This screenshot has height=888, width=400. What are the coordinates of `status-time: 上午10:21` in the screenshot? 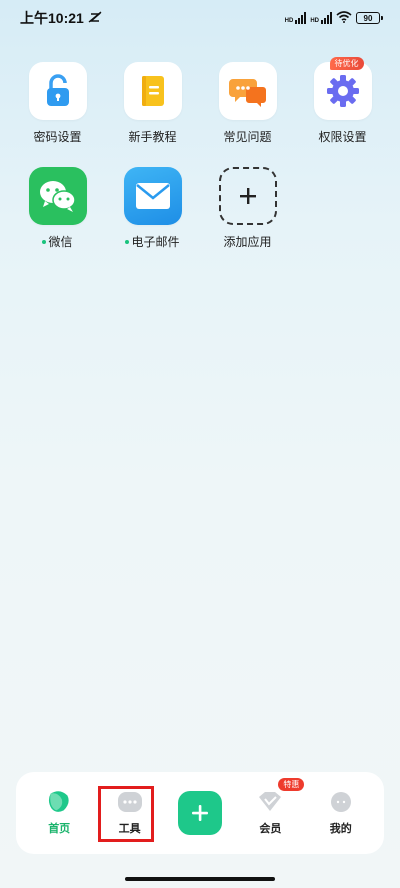 It's located at (52, 18).